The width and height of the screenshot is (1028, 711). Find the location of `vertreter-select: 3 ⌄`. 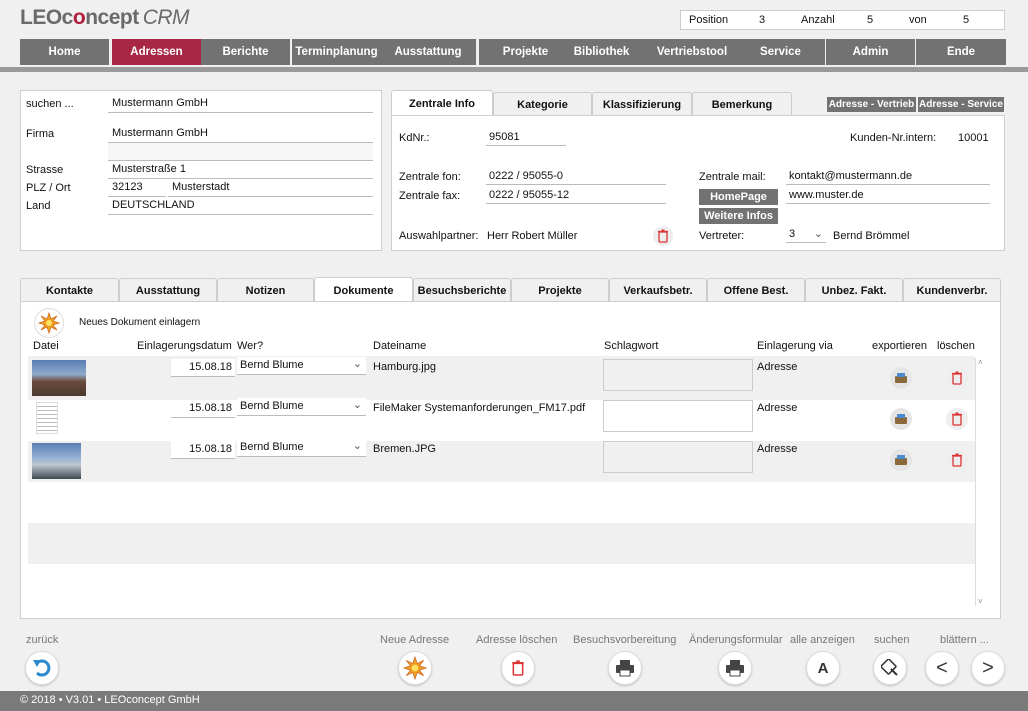

vertreter-select: 3 ⌄ is located at coordinates (806, 234).